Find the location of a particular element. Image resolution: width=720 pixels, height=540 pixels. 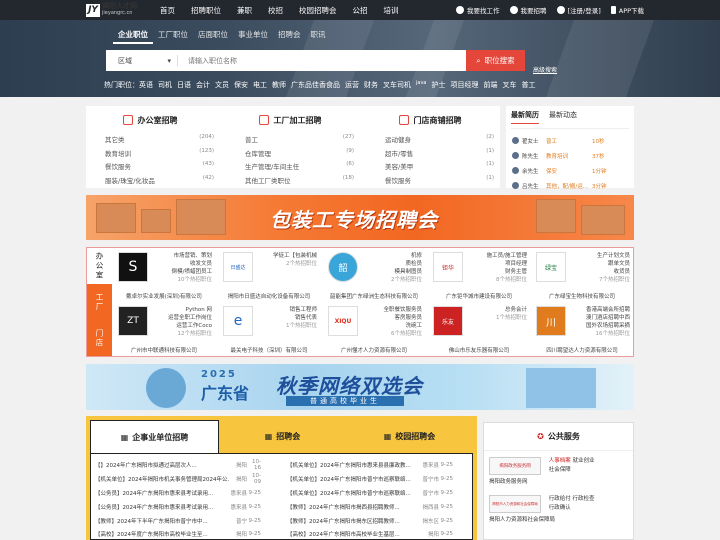

hot-keyword: java is located at coordinates (421, 85).